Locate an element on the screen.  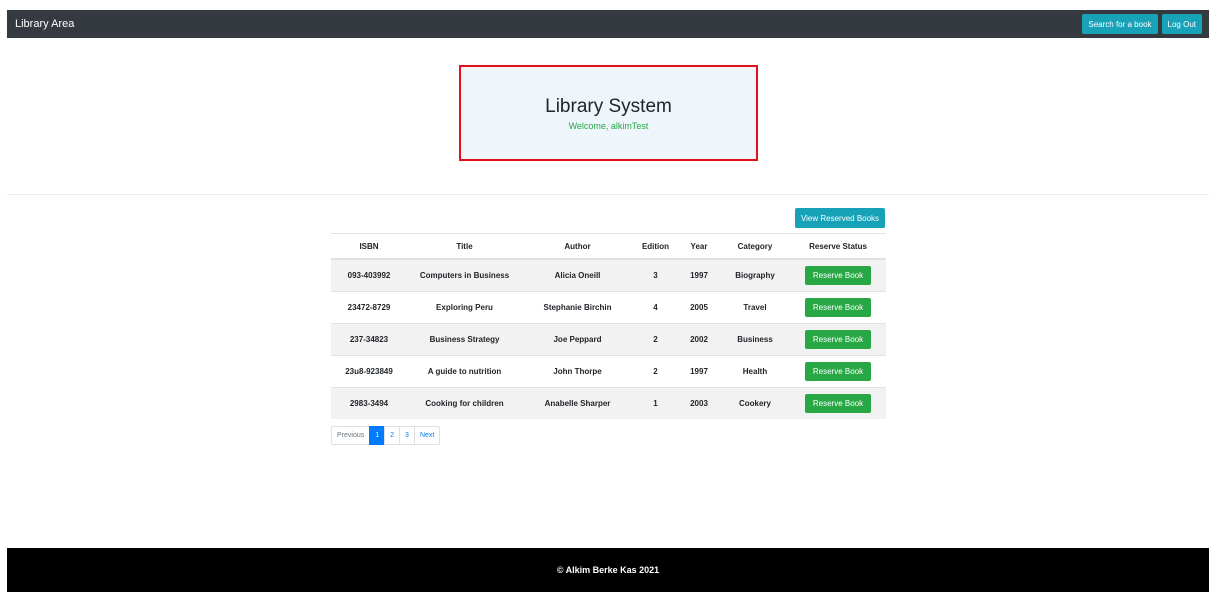
cell-isbn: 093-403992 is located at coordinates (369, 275).